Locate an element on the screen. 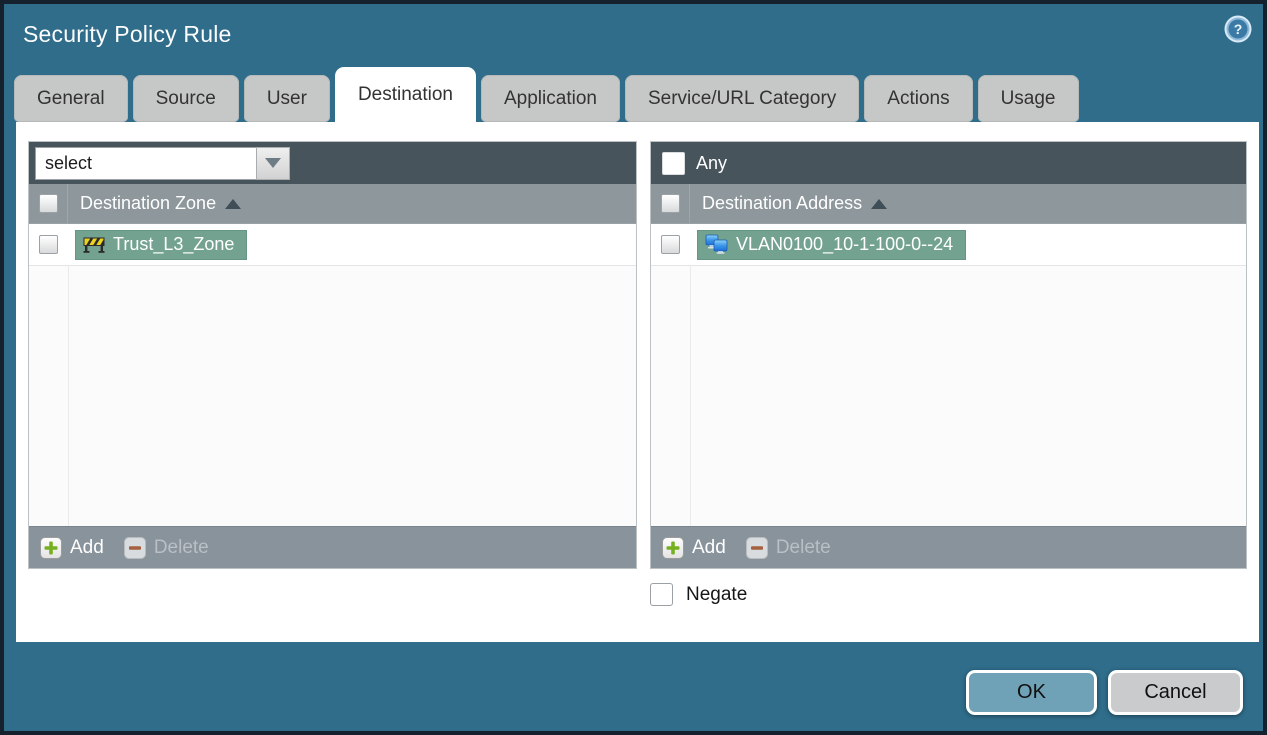 The width and height of the screenshot is (1267, 735). cancel-button: Cancel is located at coordinates (1175, 692).